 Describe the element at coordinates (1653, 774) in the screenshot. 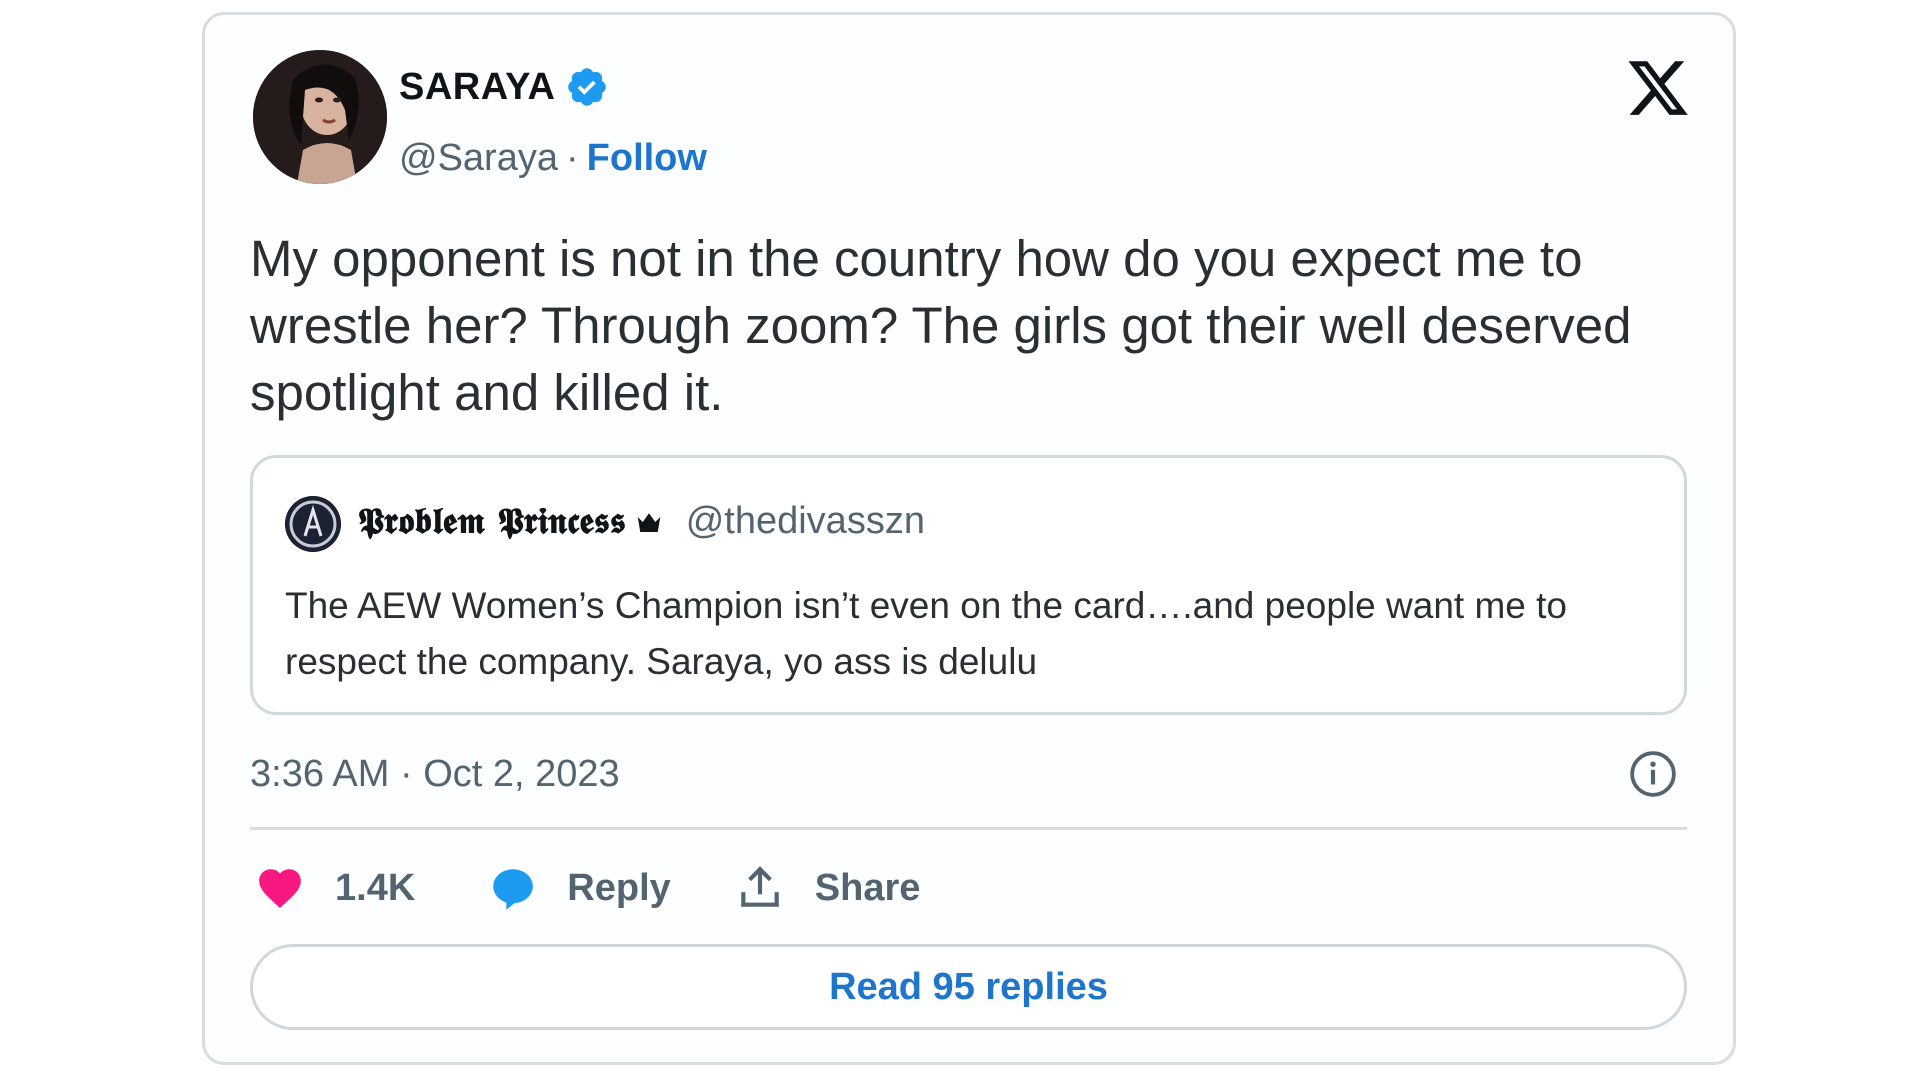

I see `info-icon` at that location.